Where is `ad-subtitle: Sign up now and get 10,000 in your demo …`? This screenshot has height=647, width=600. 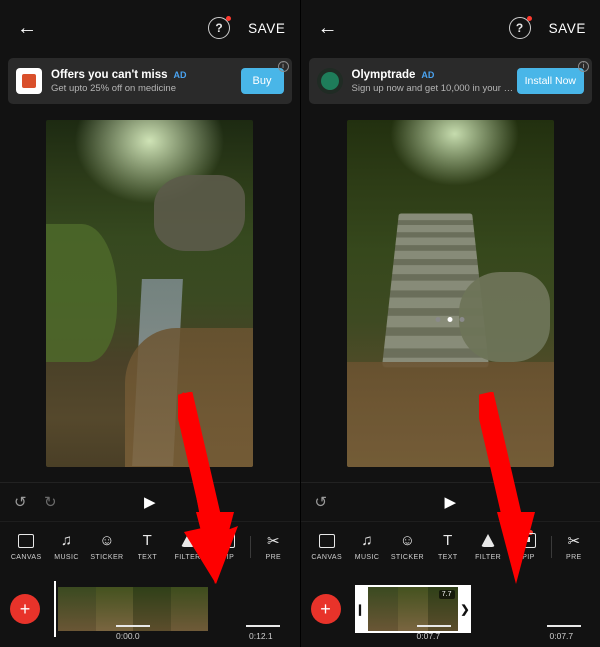 ad-subtitle: Sign up now and get 10,000 in your demo … is located at coordinates (434, 88).